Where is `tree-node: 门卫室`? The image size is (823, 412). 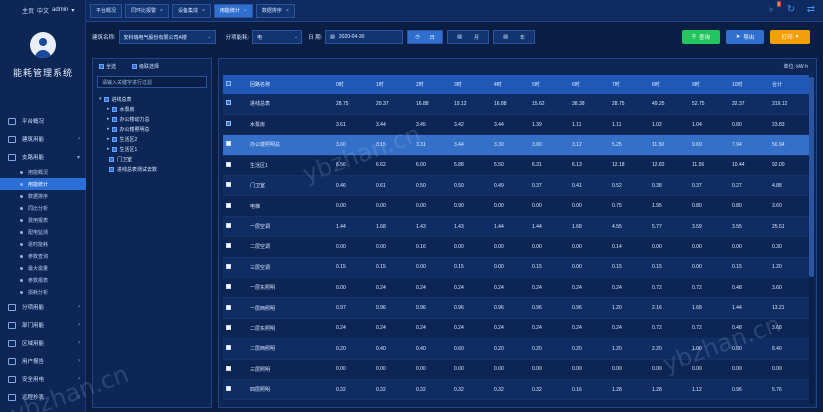
tree-node: 门卫室 is located at coordinates (153, 159).